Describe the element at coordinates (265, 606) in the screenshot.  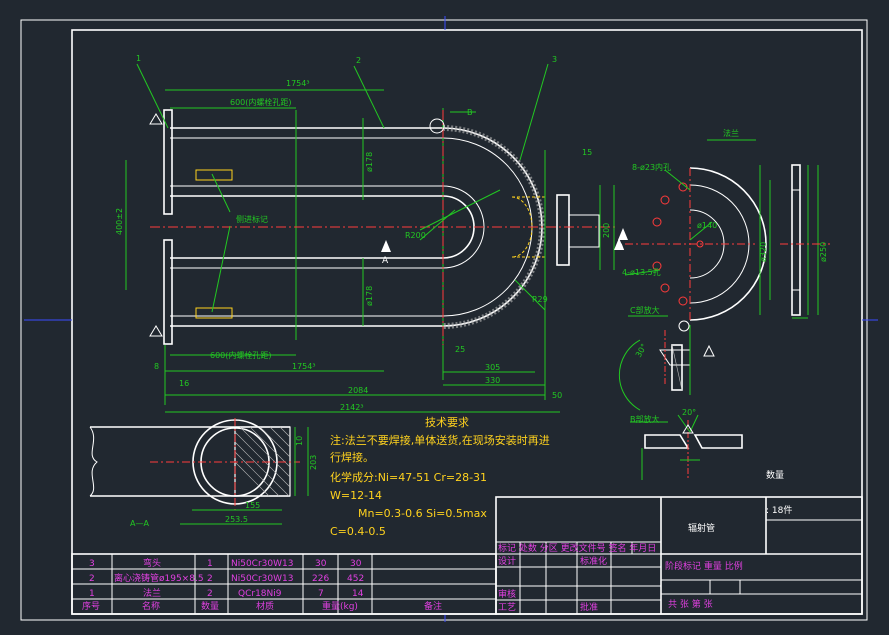
I see `bom-header-material: 材质` at that location.